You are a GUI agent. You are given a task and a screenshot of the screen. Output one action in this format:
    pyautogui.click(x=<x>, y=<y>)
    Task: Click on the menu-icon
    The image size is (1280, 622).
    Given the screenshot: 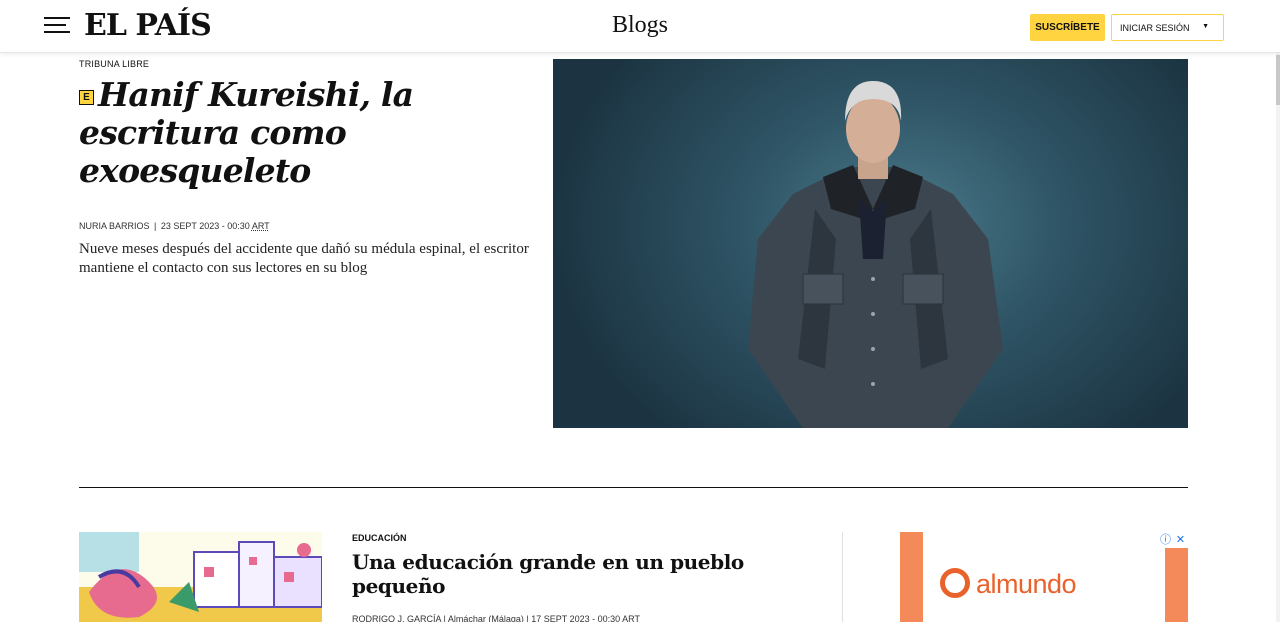 What is the action you would take?
    pyautogui.click(x=57, y=26)
    